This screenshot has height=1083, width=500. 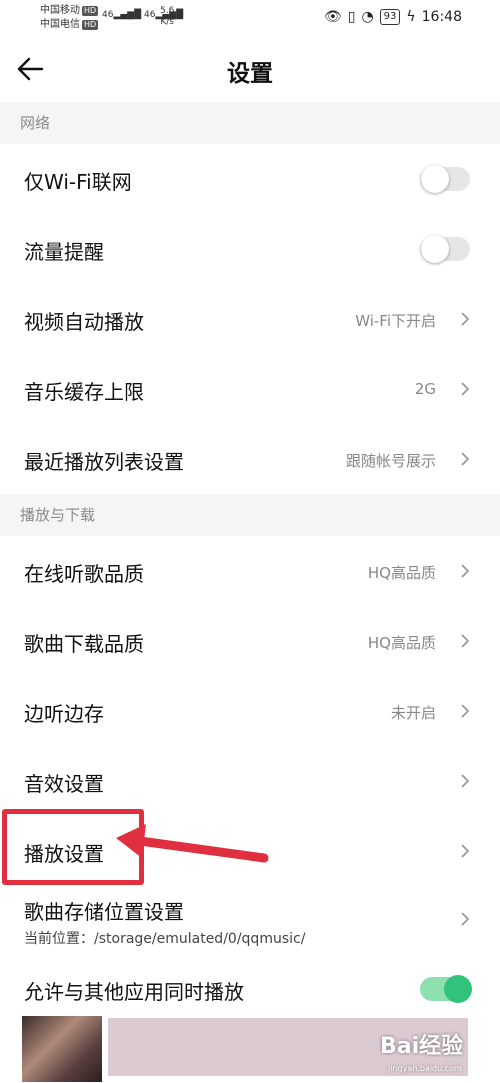 What do you see at coordinates (192, 843) in the screenshot?
I see `annotation-arrow-icon` at bounding box center [192, 843].